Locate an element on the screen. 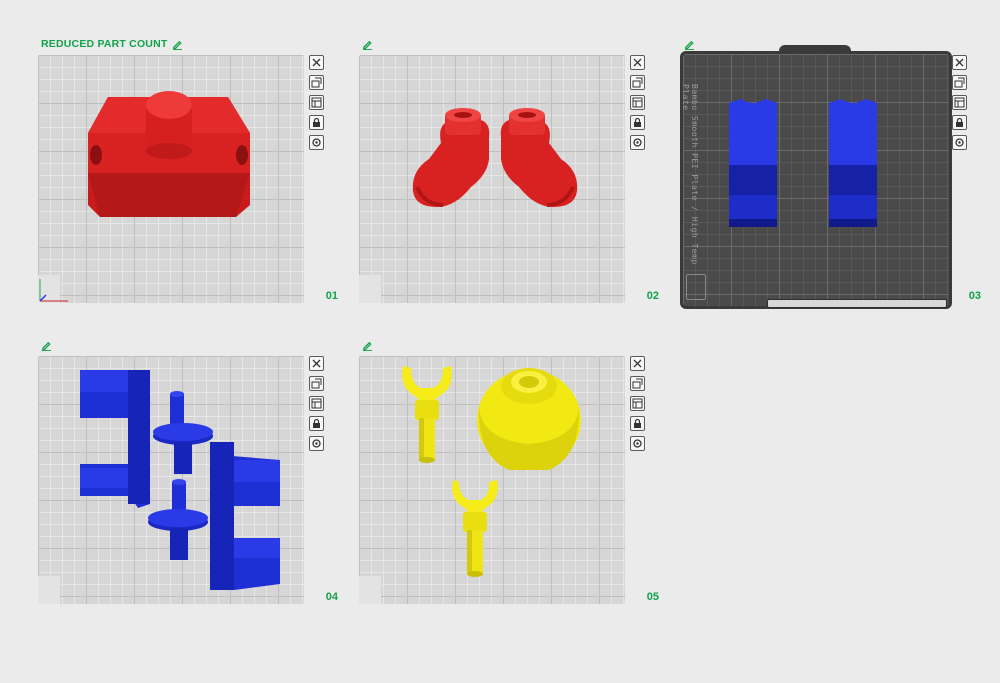 The image size is (1000, 683). right-arm-part is located at coordinates (245, 516).